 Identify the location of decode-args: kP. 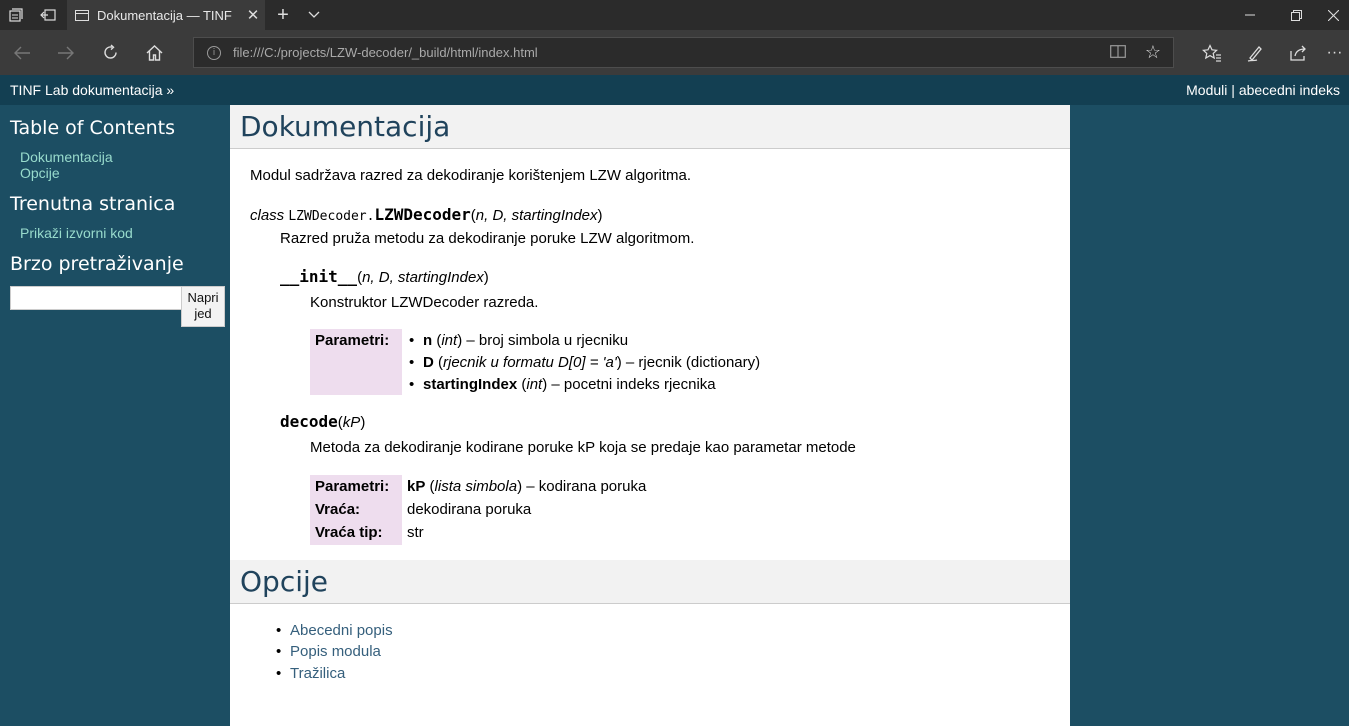
(351, 422).